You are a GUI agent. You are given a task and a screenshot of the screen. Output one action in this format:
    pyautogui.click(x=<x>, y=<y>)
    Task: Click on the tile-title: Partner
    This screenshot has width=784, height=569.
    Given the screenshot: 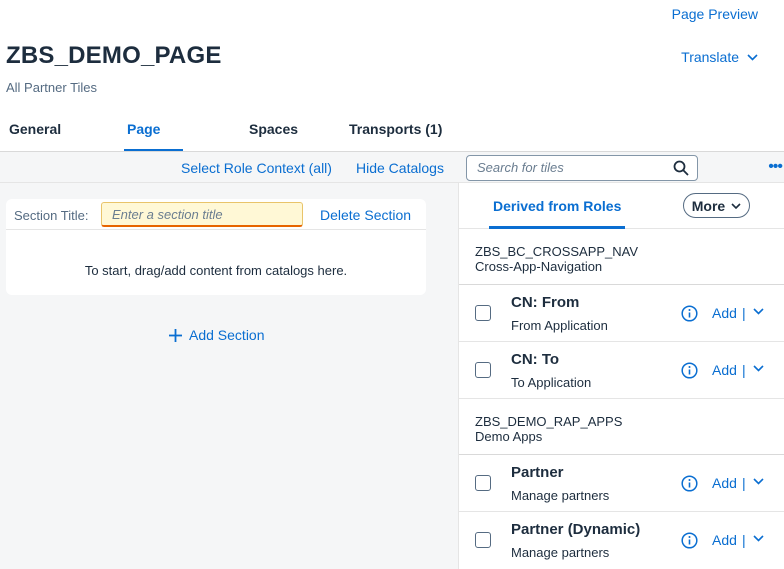 What is the action you would take?
    pyautogui.click(x=537, y=472)
    